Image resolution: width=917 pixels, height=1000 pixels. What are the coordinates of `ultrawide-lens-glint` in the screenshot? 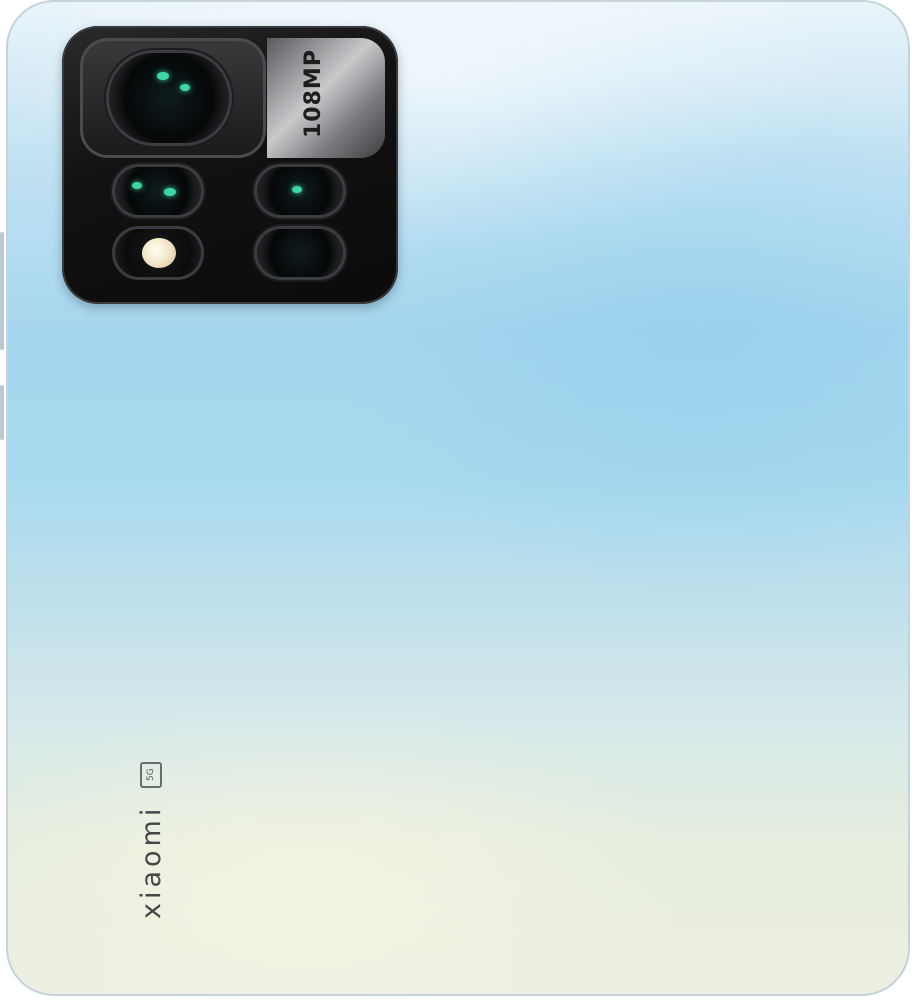 It's located at (137, 185).